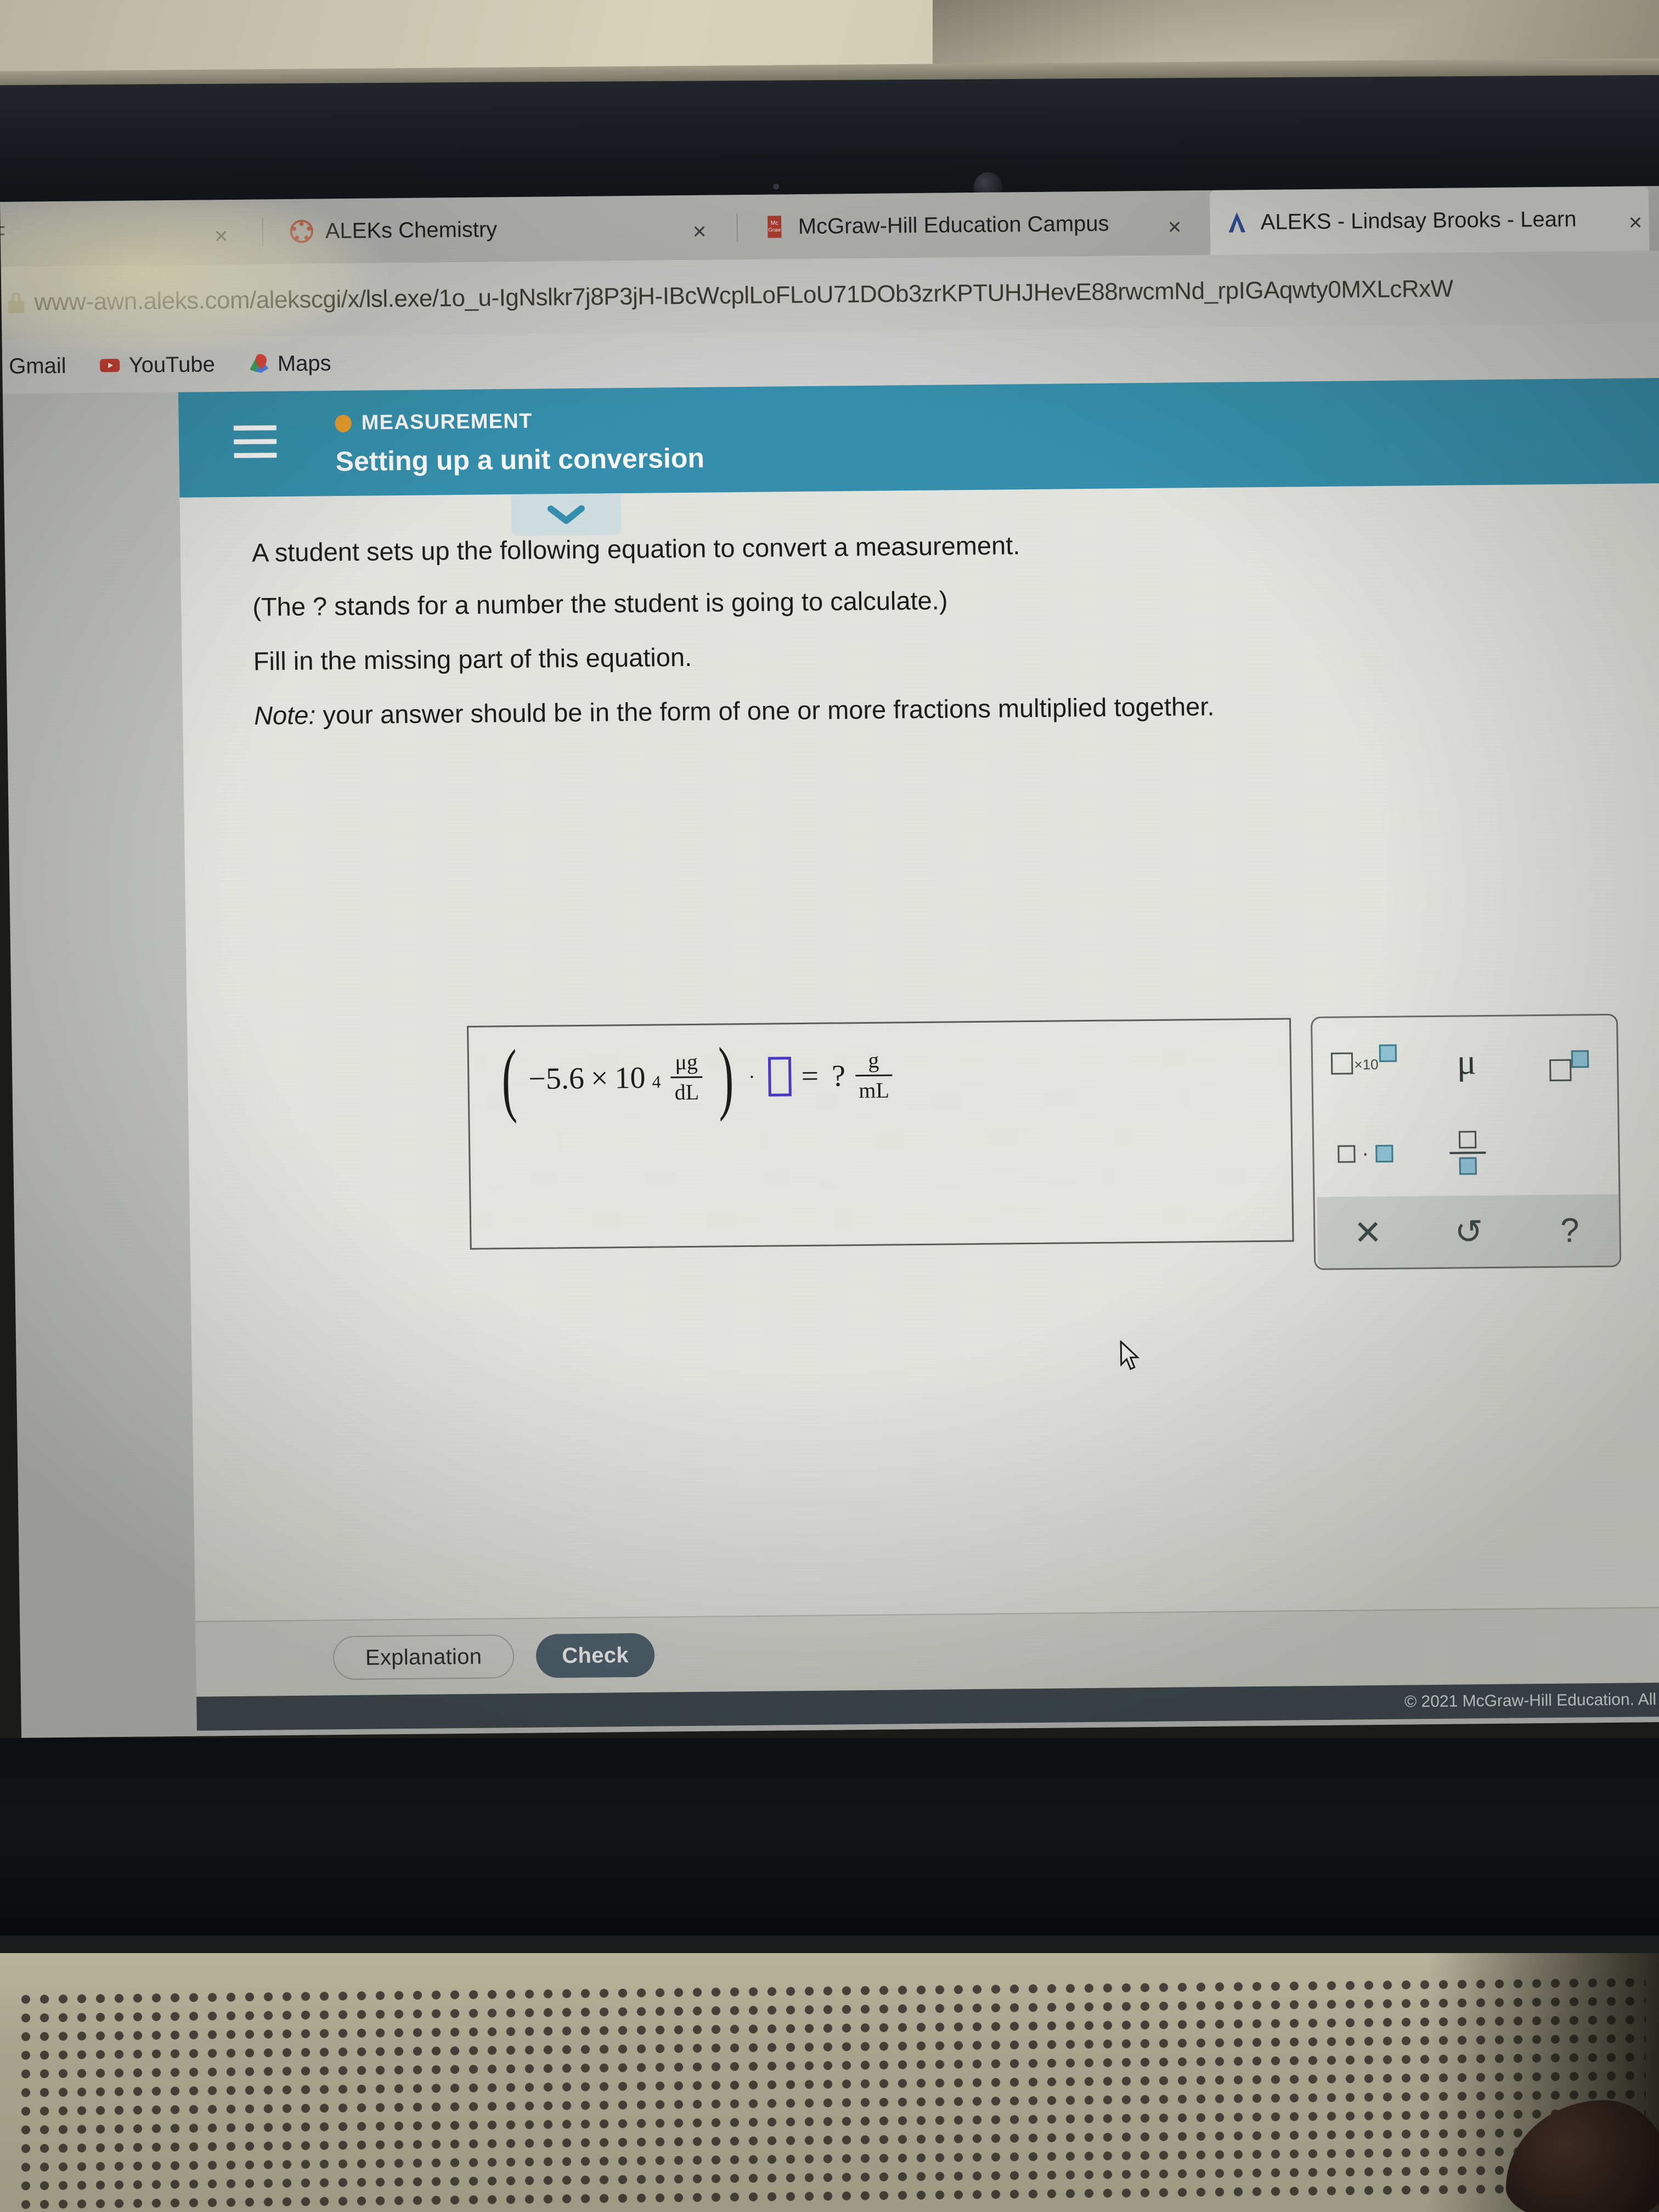 The width and height of the screenshot is (1659, 2212). I want to click on page-title: Setting up a unit conversion, so click(520, 460).